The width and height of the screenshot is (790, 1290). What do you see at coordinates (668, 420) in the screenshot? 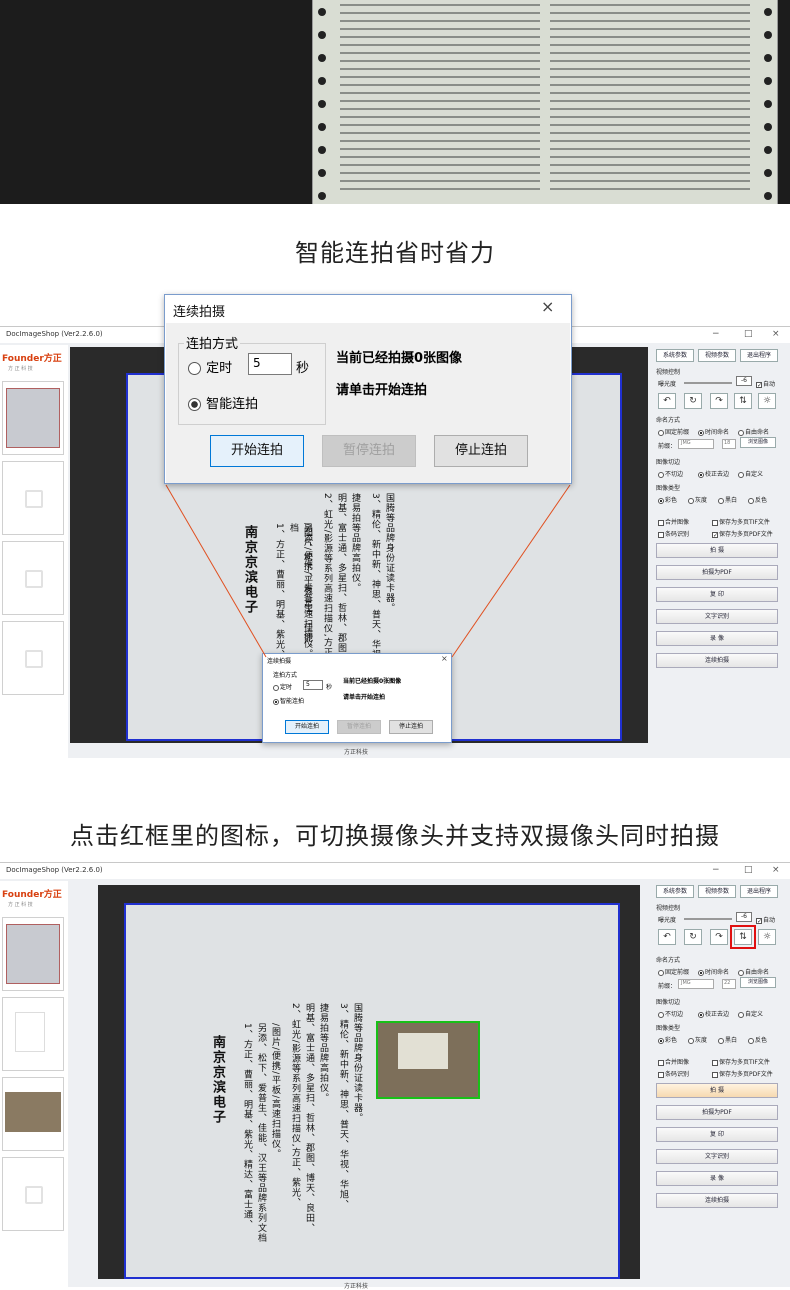
I see `naming-label: 命名方式` at bounding box center [668, 420].